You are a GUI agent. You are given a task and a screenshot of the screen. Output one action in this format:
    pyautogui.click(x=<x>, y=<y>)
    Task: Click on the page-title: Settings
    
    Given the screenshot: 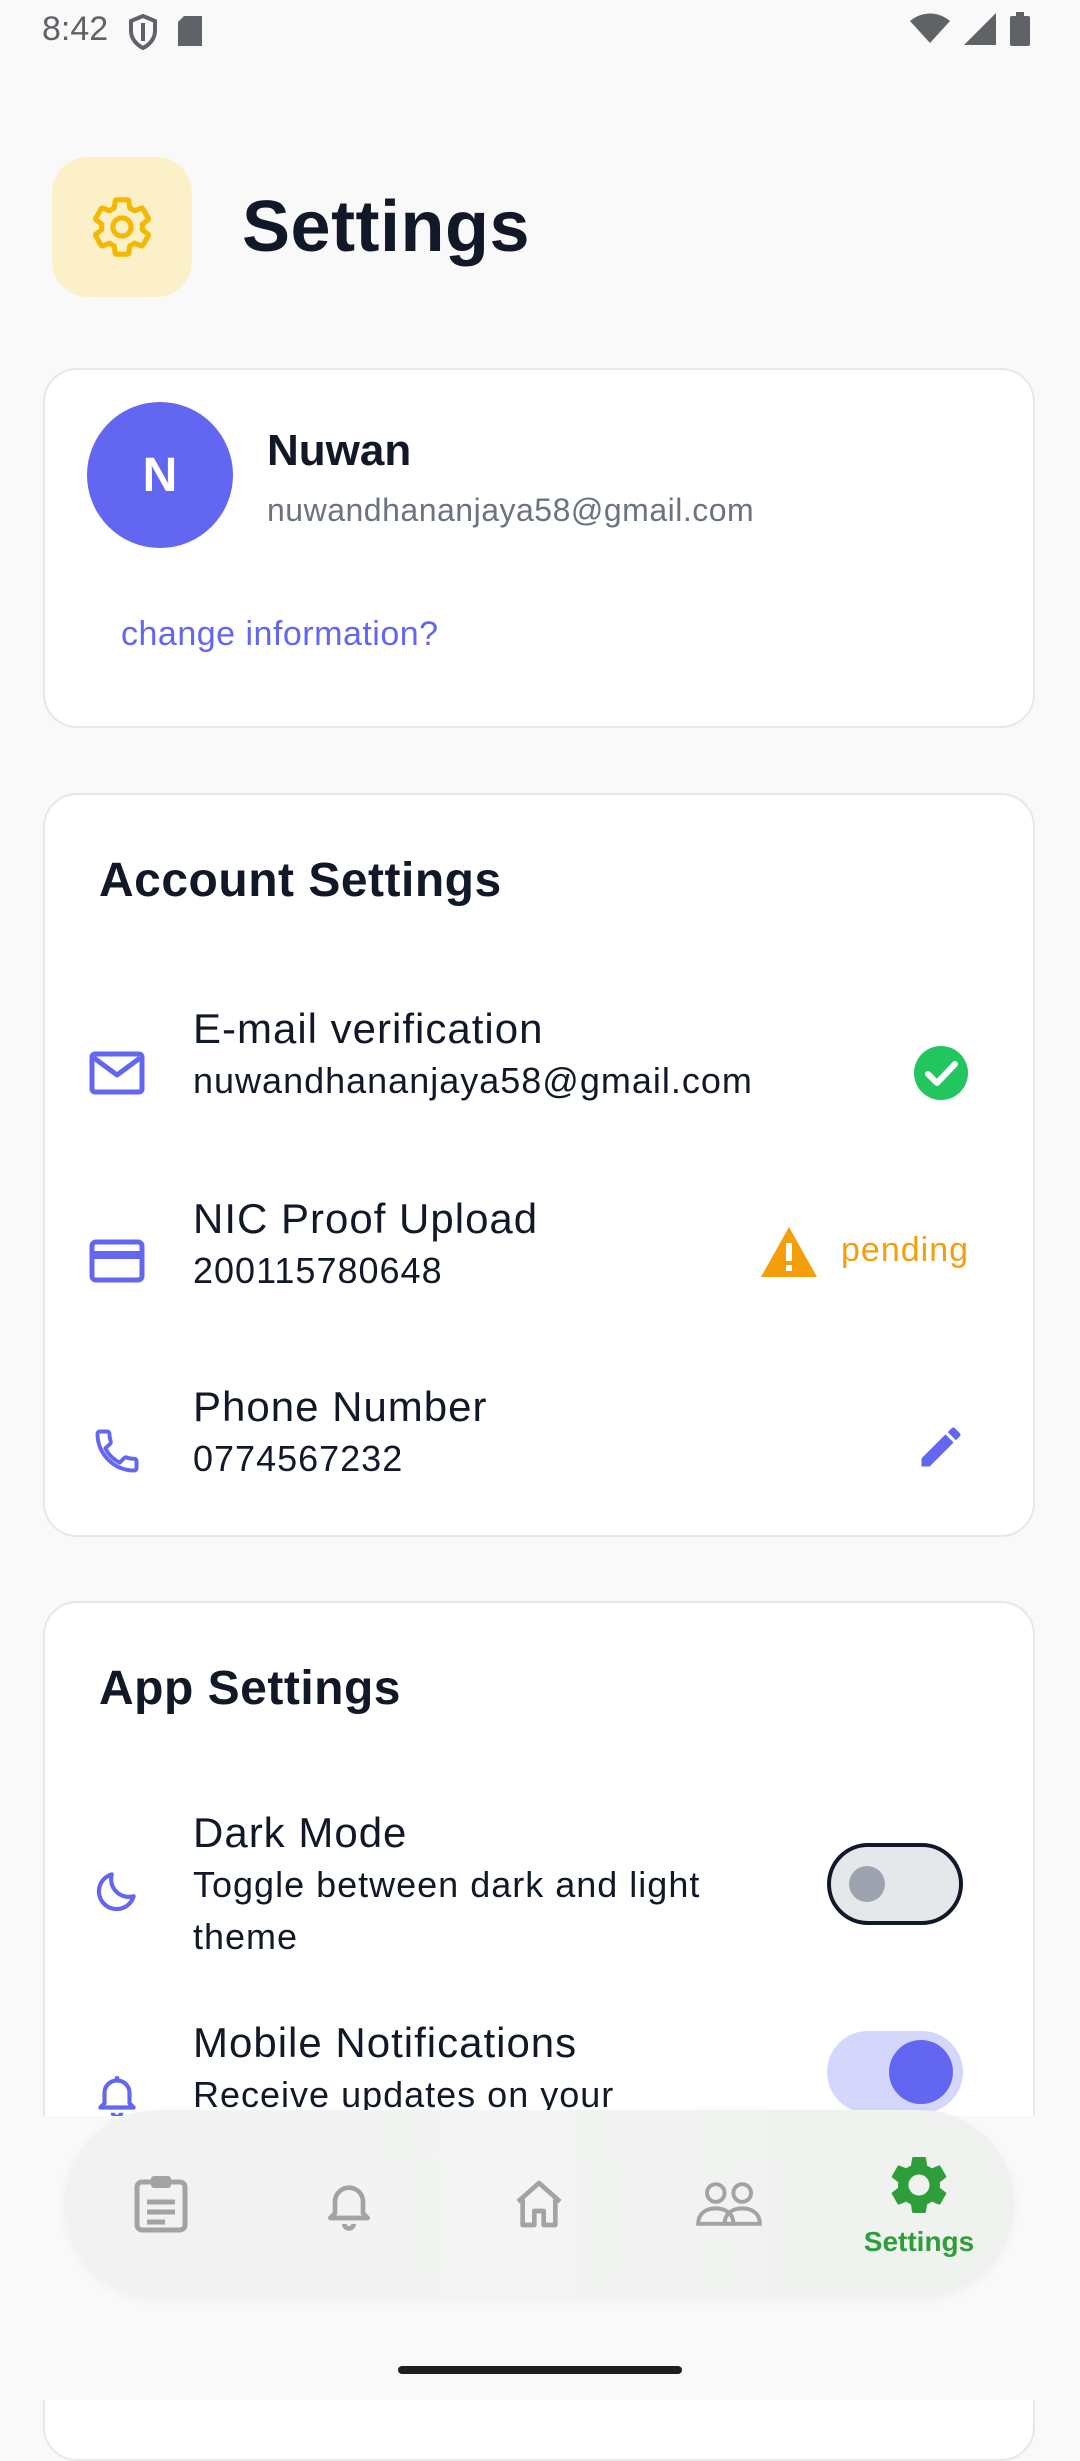 What is the action you would take?
    pyautogui.click(x=386, y=227)
    